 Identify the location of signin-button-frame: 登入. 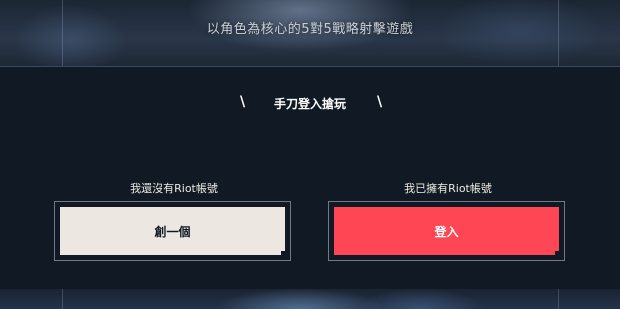
(446, 231).